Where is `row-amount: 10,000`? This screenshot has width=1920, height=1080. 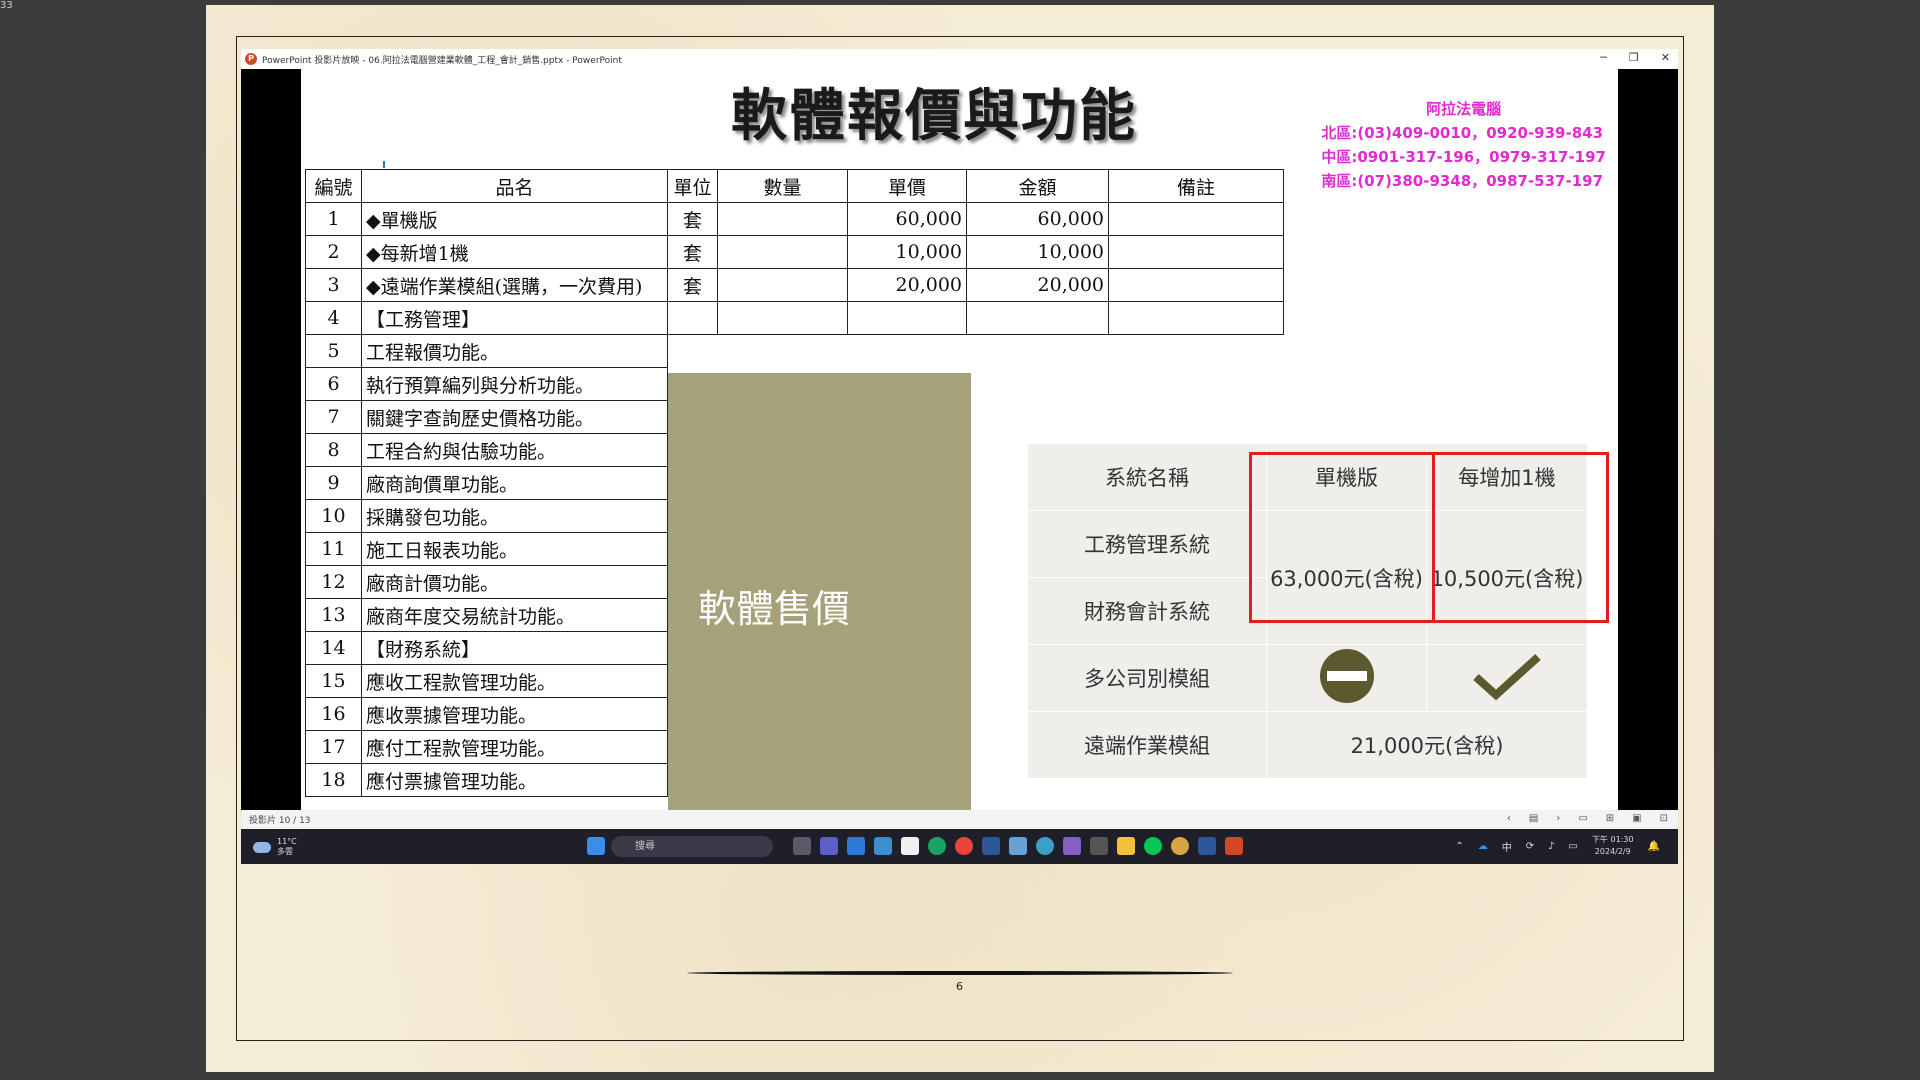 row-amount: 10,000 is located at coordinates (1037, 252).